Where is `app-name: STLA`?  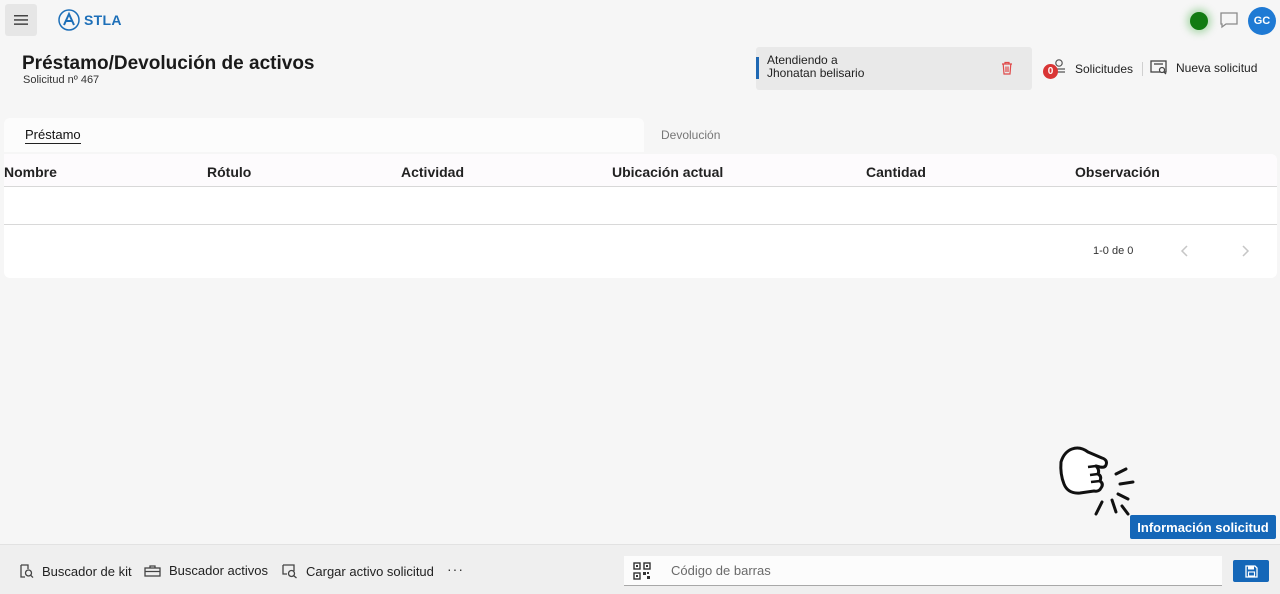 app-name: STLA is located at coordinates (103, 20).